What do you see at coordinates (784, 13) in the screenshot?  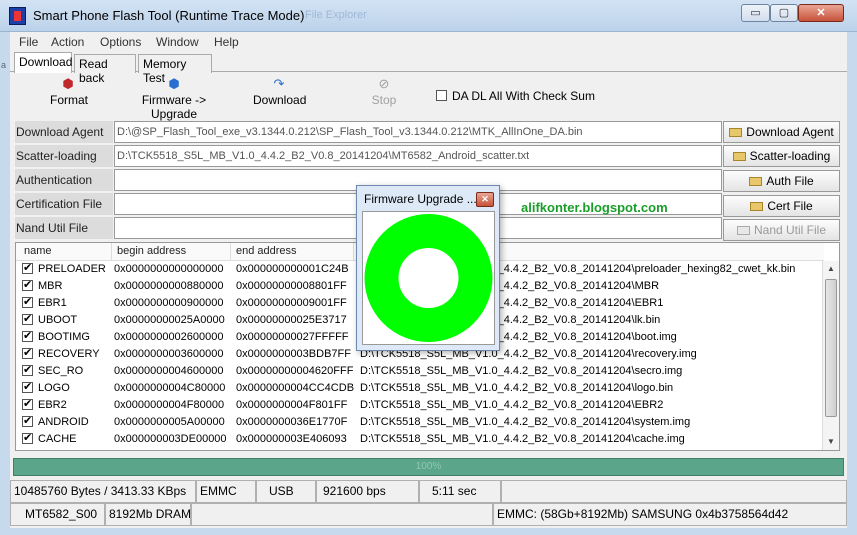 I see `maximize-button: ▢` at bounding box center [784, 13].